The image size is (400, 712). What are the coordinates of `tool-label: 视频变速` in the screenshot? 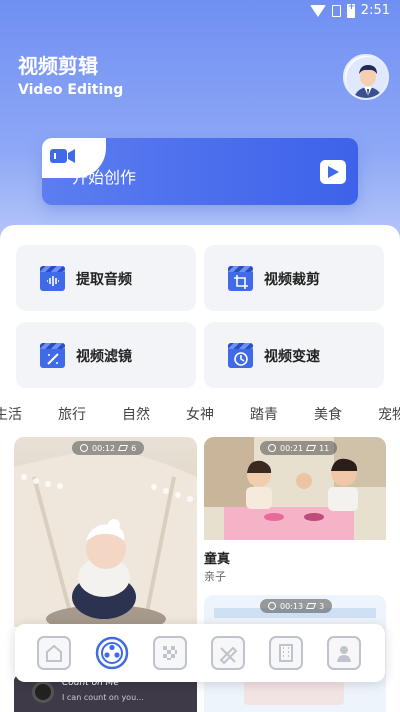 It's located at (292, 357).